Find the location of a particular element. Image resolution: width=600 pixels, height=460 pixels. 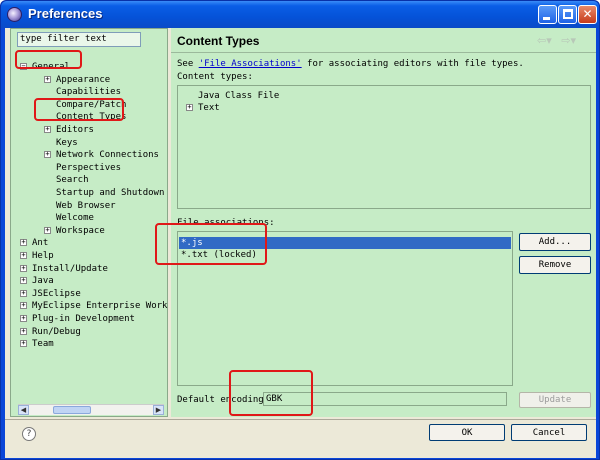

title-separator is located at coordinates (383, 52).